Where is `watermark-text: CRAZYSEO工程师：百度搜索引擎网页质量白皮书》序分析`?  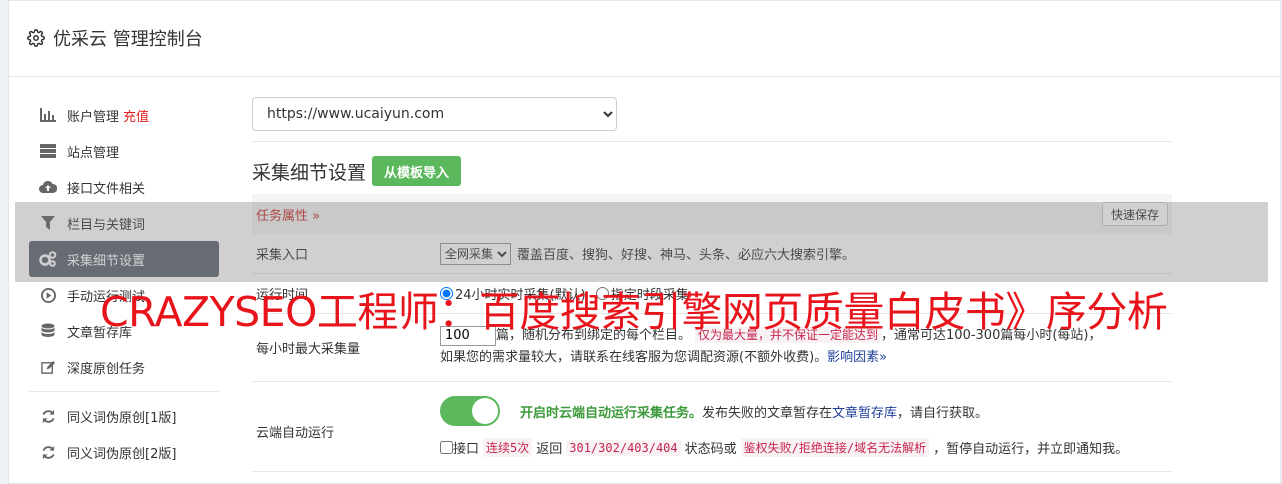
watermark-text: CRAZYSEO工程师：百度搜索引擎网页质量白皮书》序分析 is located at coordinates (634, 312).